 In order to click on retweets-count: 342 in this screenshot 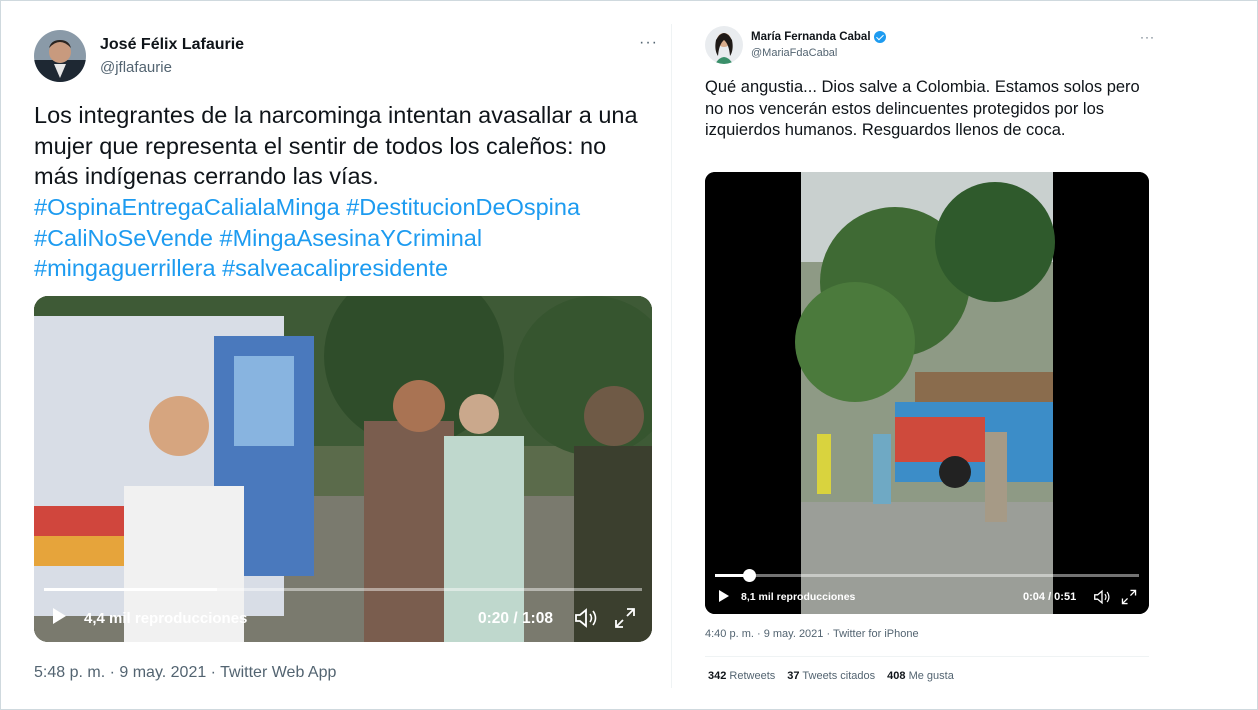, I will do `click(717, 676)`.